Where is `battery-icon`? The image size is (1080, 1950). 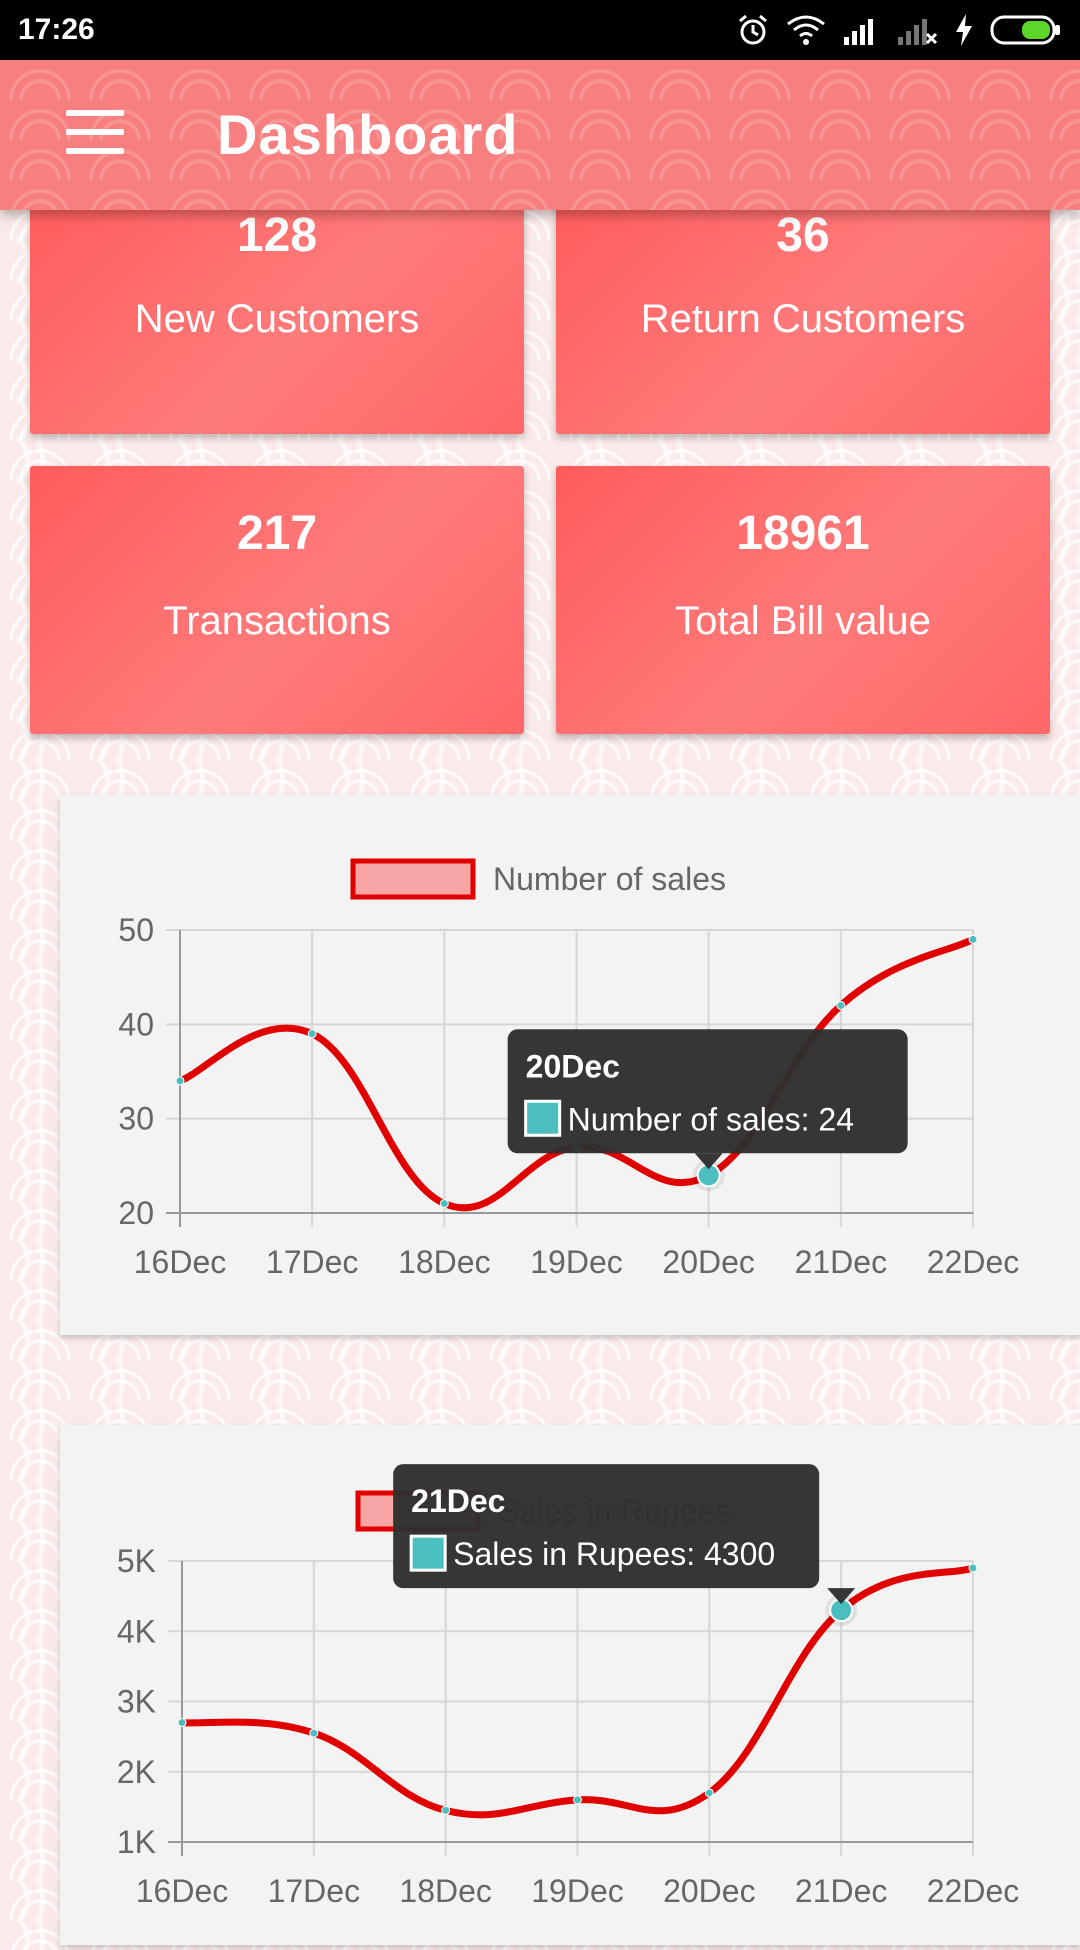
battery-icon is located at coordinates (1025, 30).